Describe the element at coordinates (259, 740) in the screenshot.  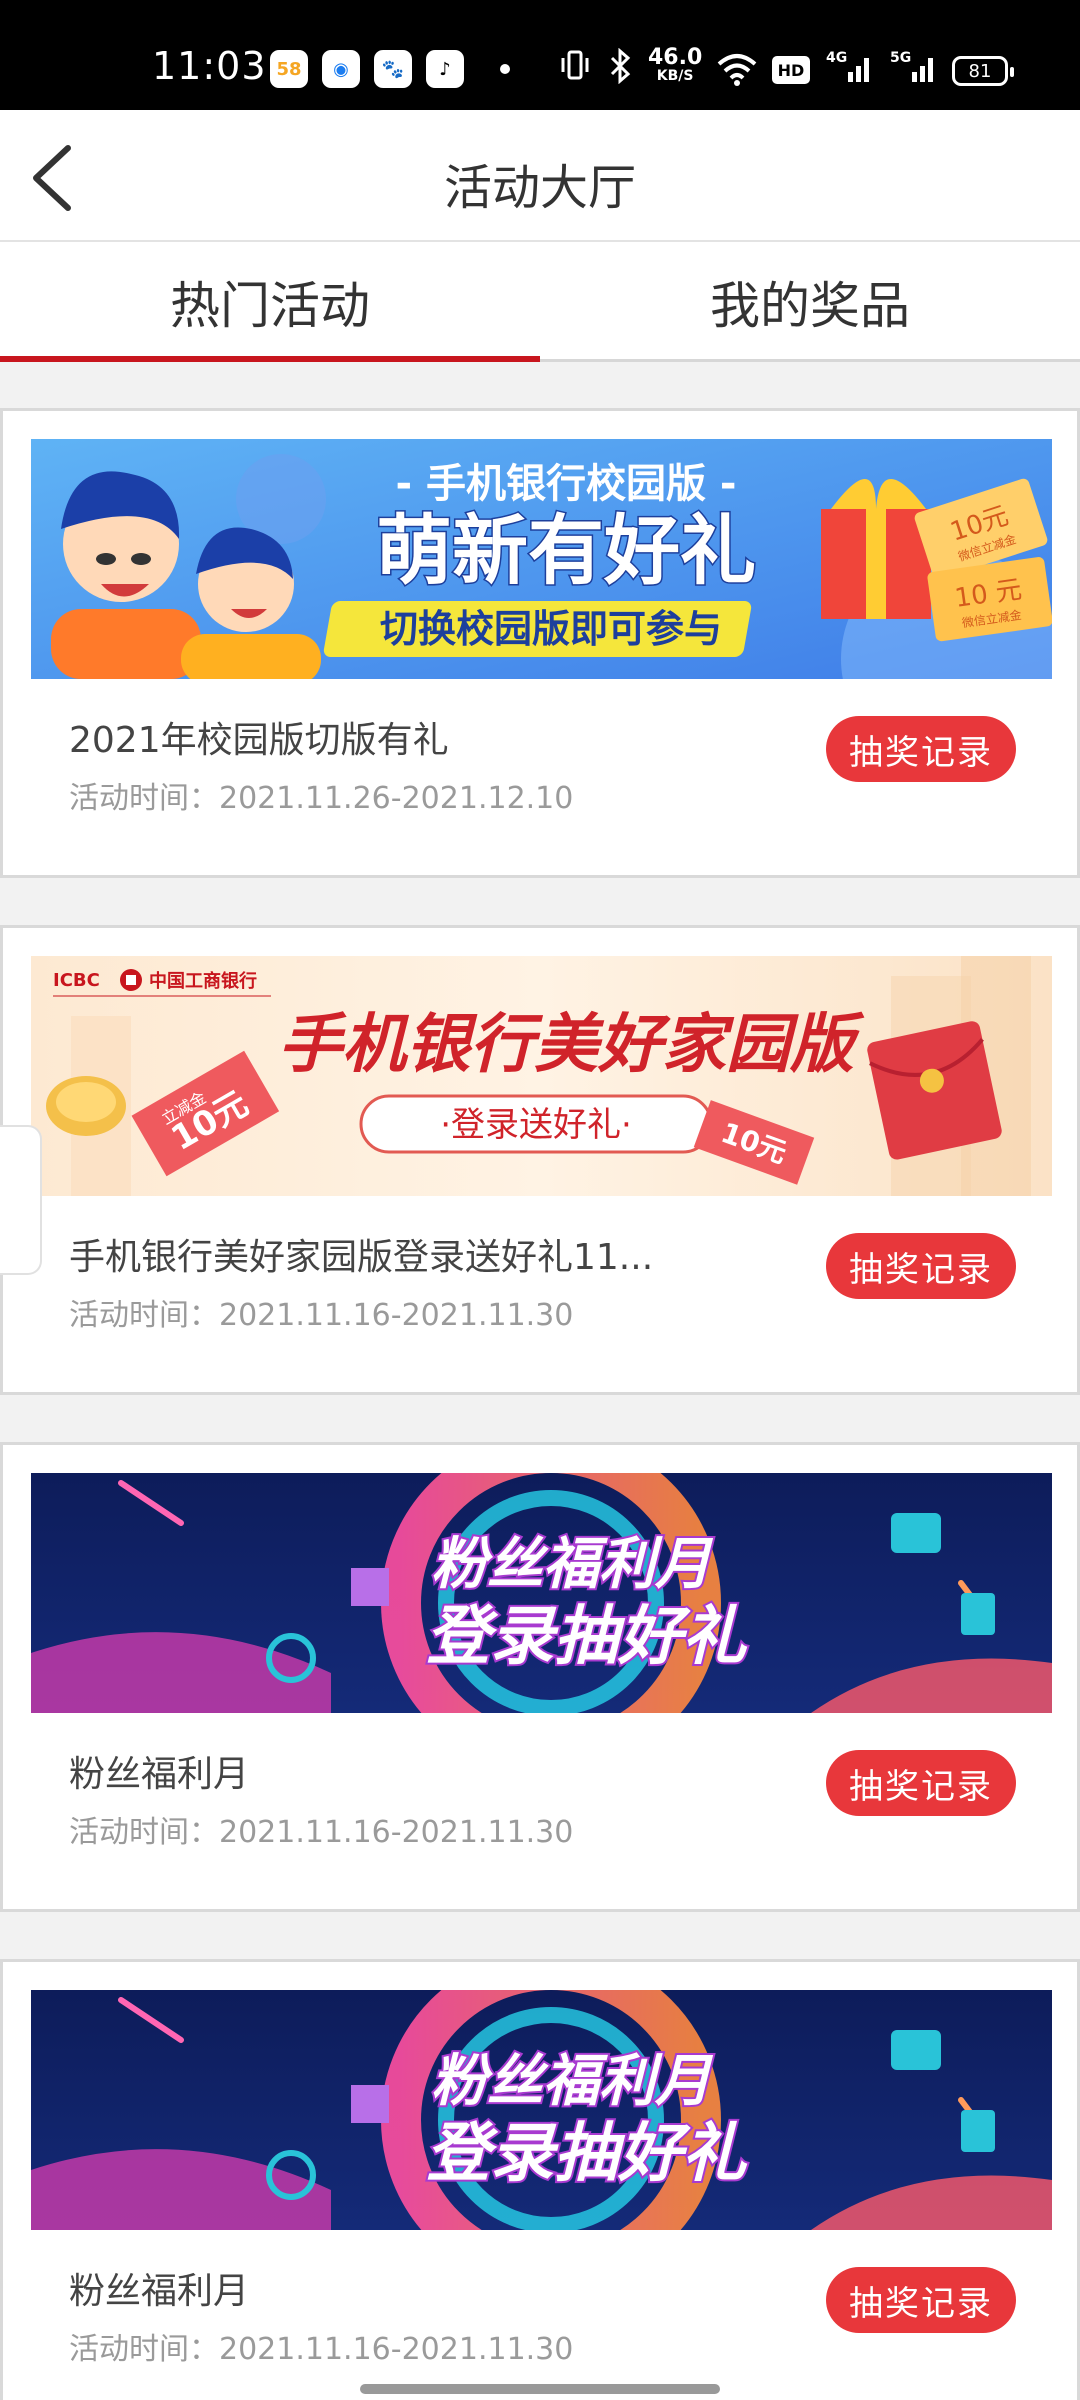
I see `activity-title: 2021年校园版切版有礼` at that location.